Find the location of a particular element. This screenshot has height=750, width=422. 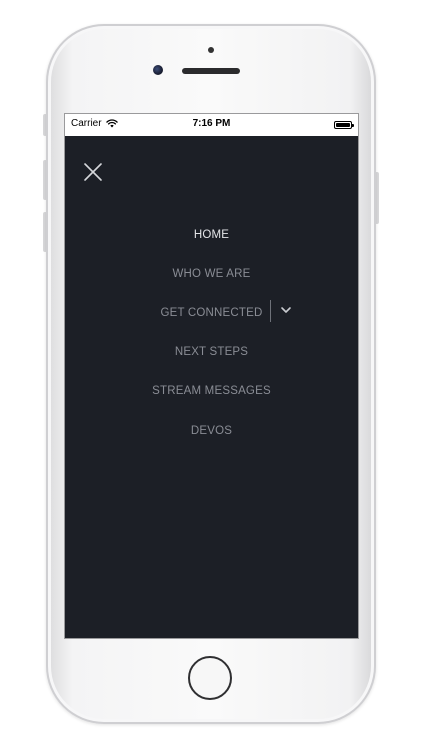

menu-item-get-connected-row: GET CONNECTED is located at coordinates (211, 312).